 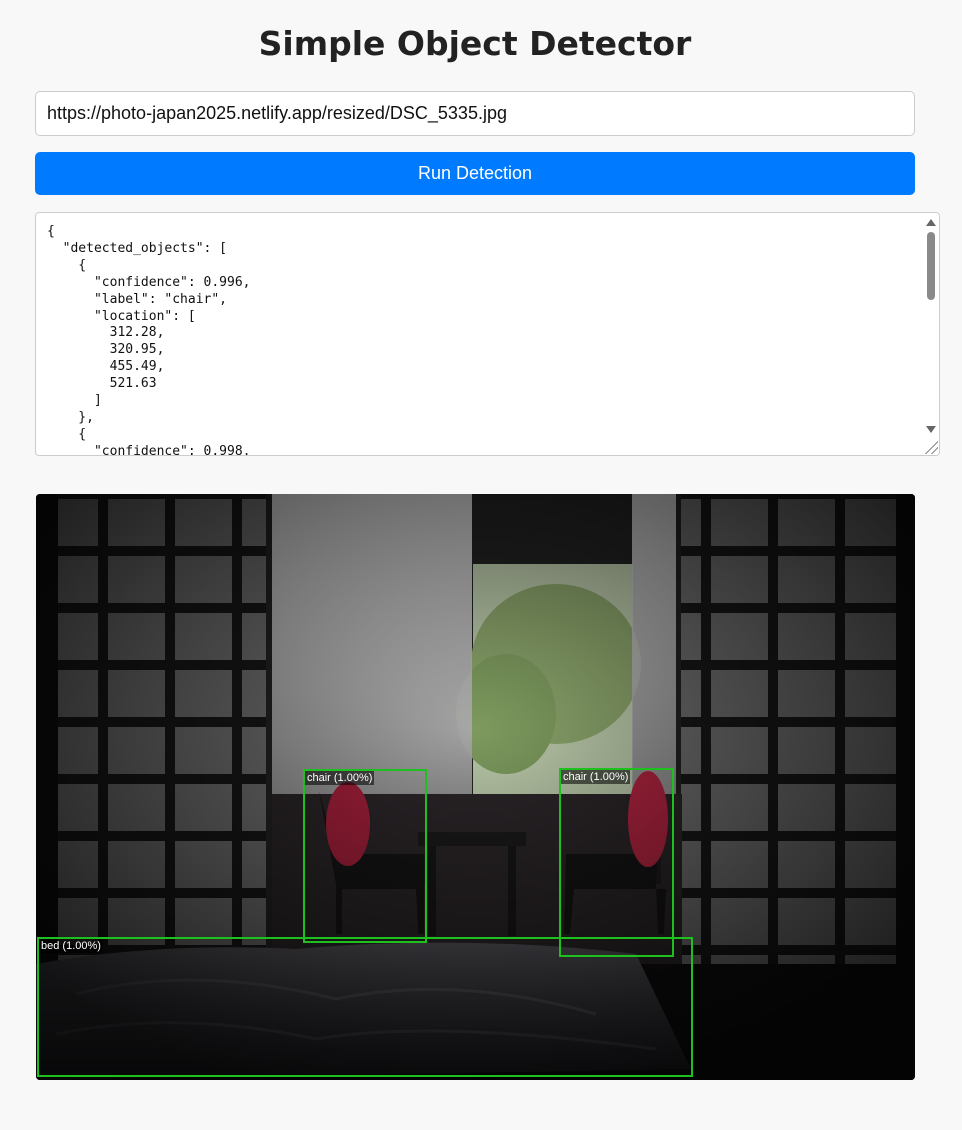 What do you see at coordinates (475, 113) in the screenshot?
I see `image-url-input` at bounding box center [475, 113].